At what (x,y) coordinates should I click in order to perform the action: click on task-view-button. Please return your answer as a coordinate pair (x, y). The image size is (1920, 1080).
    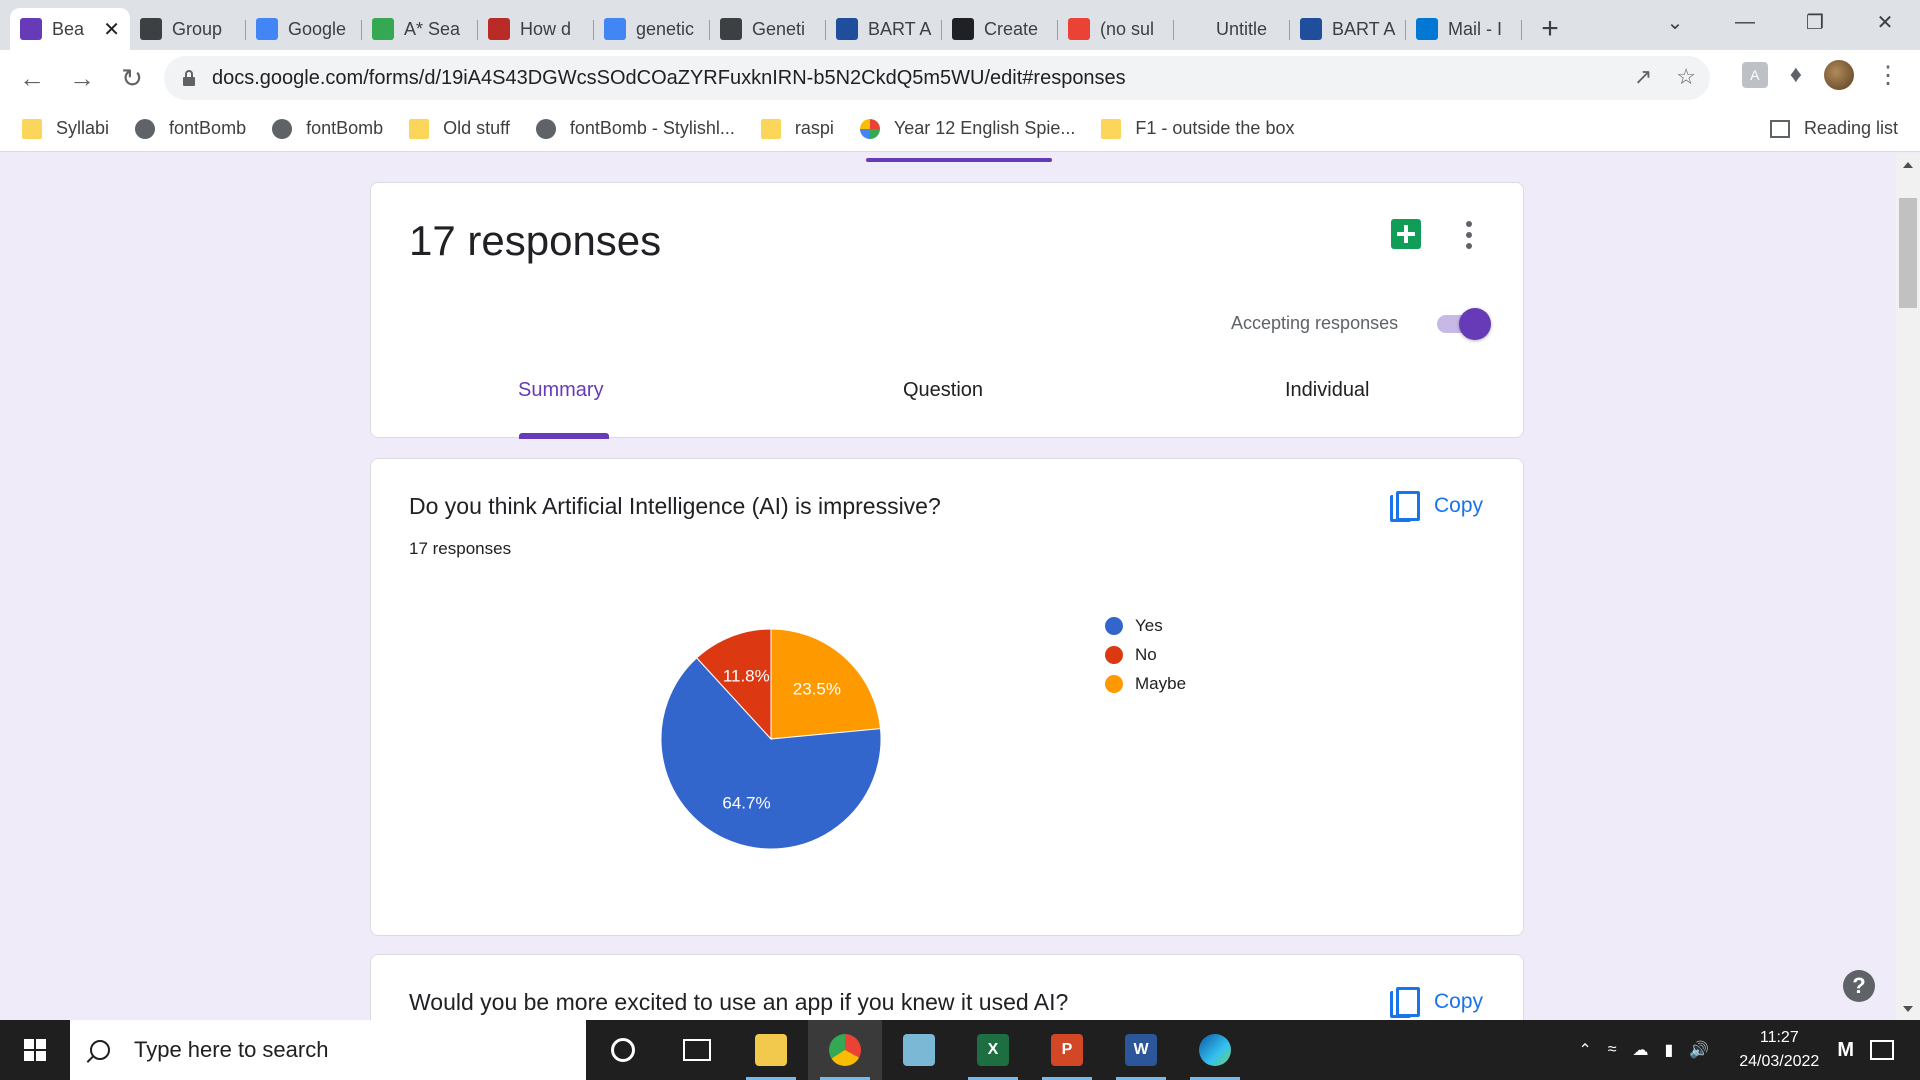
    Looking at the image, I should click on (697, 1050).